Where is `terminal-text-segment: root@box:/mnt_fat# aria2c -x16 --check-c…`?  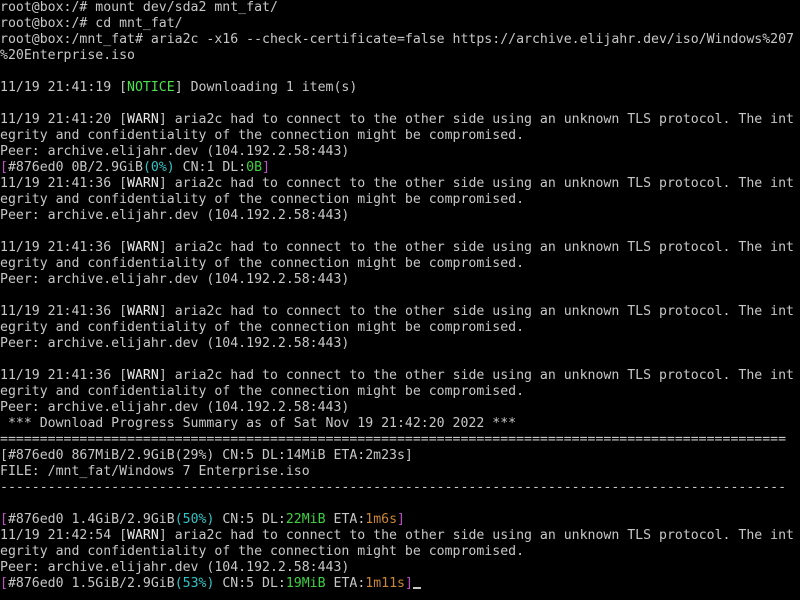 terminal-text-segment: root@box:/mnt_fat# aria2c -x16 --check-c… is located at coordinates (397, 39).